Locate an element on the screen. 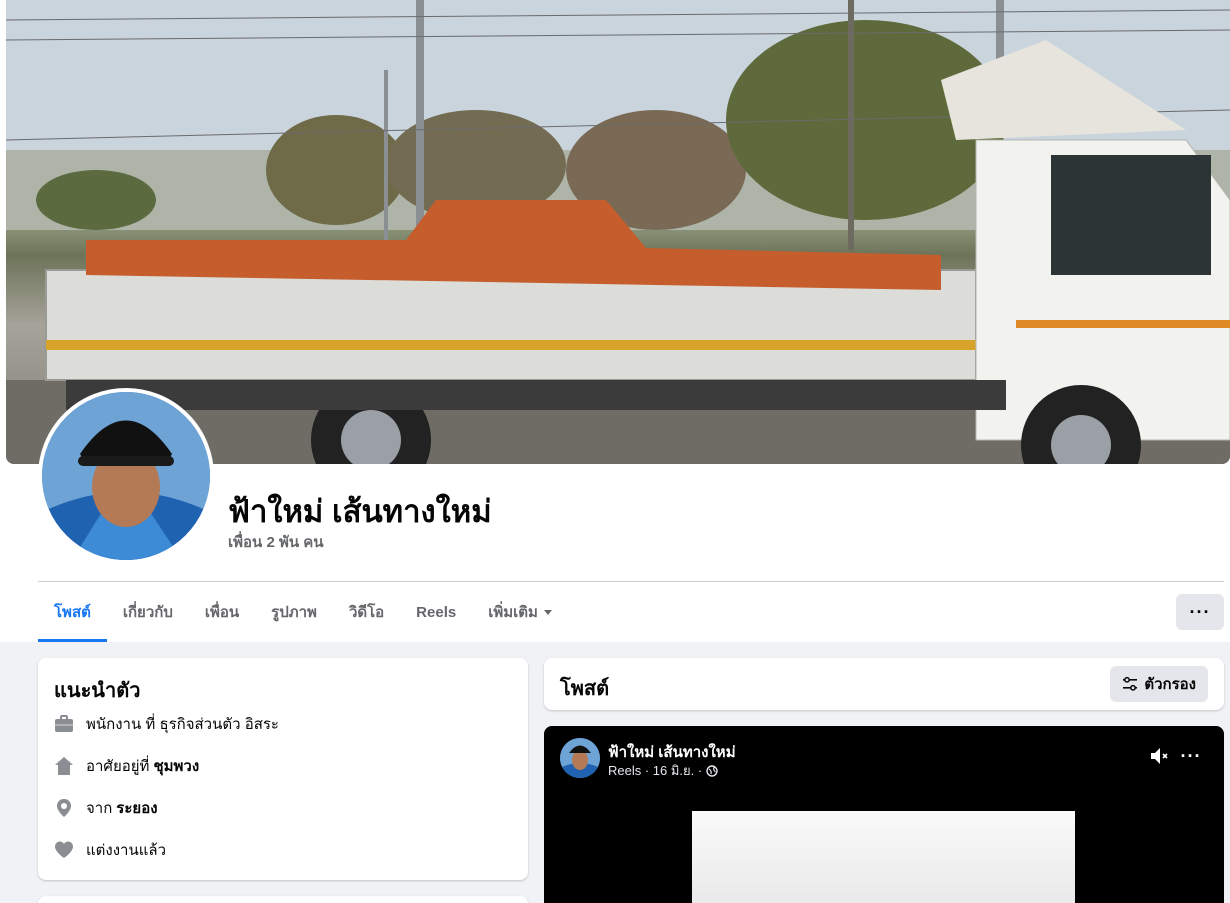 The height and width of the screenshot is (903, 1230). reel-video-frame is located at coordinates (883, 857).